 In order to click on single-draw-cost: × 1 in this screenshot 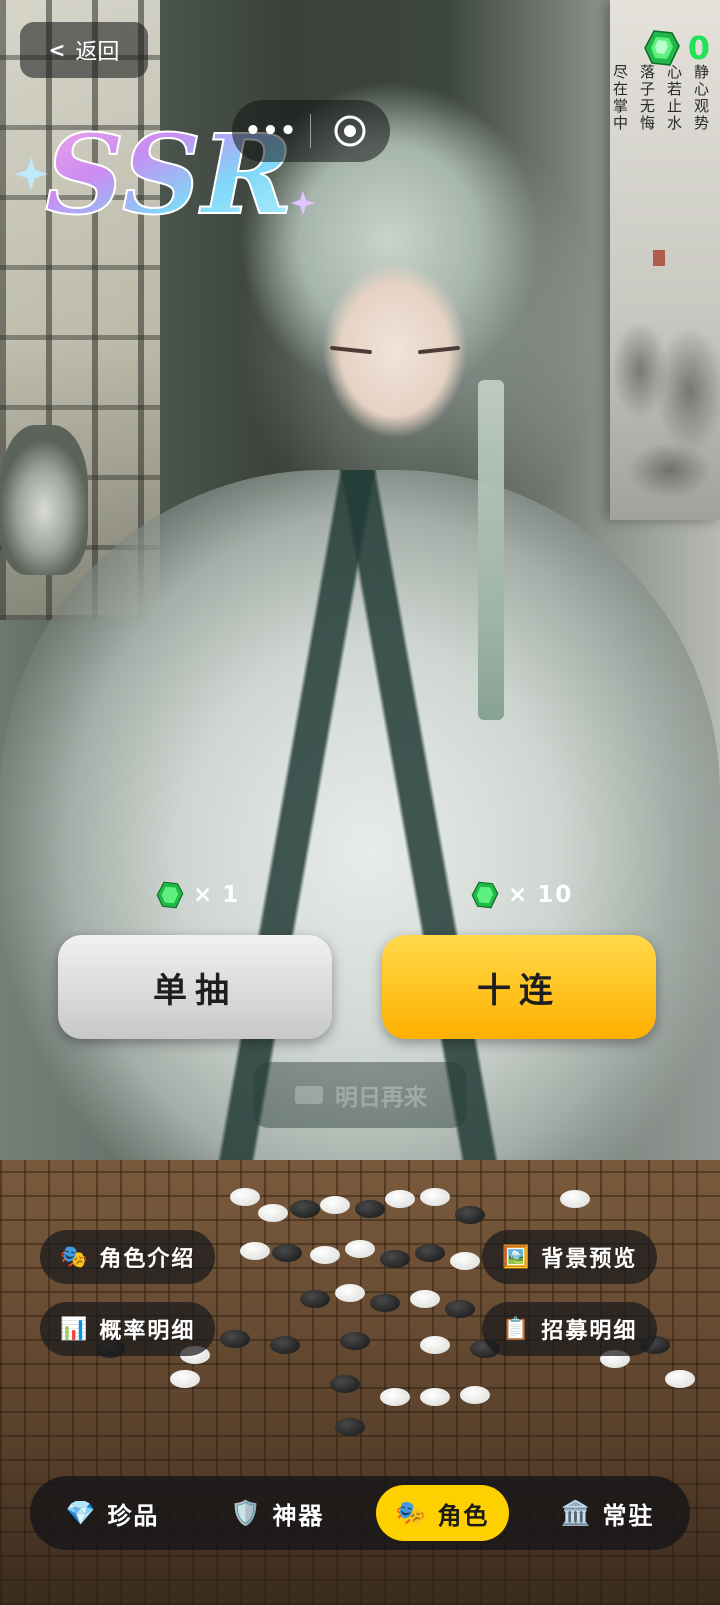, I will do `click(197, 895)`.